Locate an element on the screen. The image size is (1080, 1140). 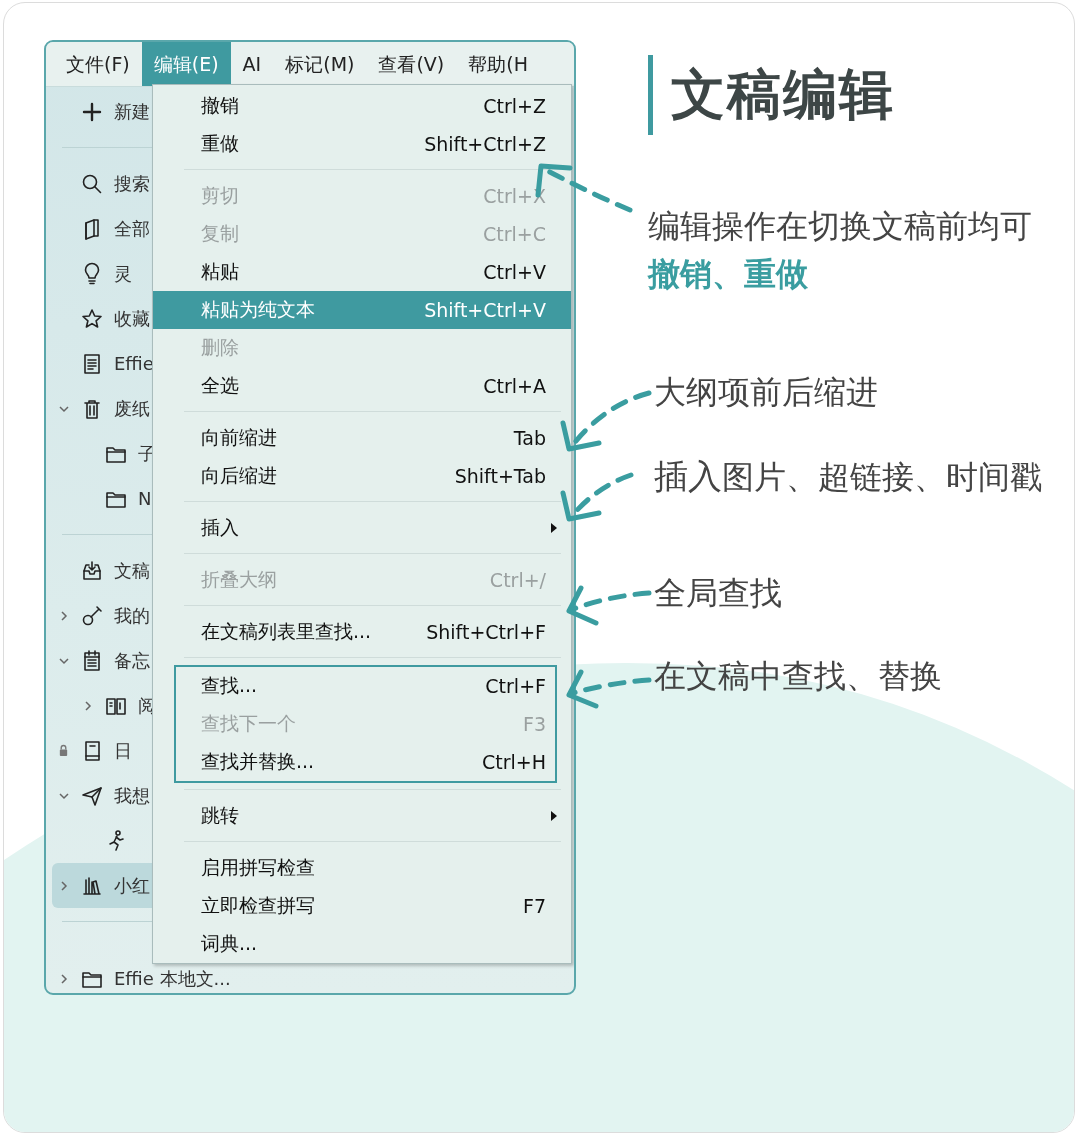
annotation-text: 在文稿中查找、替换 is located at coordinates (798, 676).